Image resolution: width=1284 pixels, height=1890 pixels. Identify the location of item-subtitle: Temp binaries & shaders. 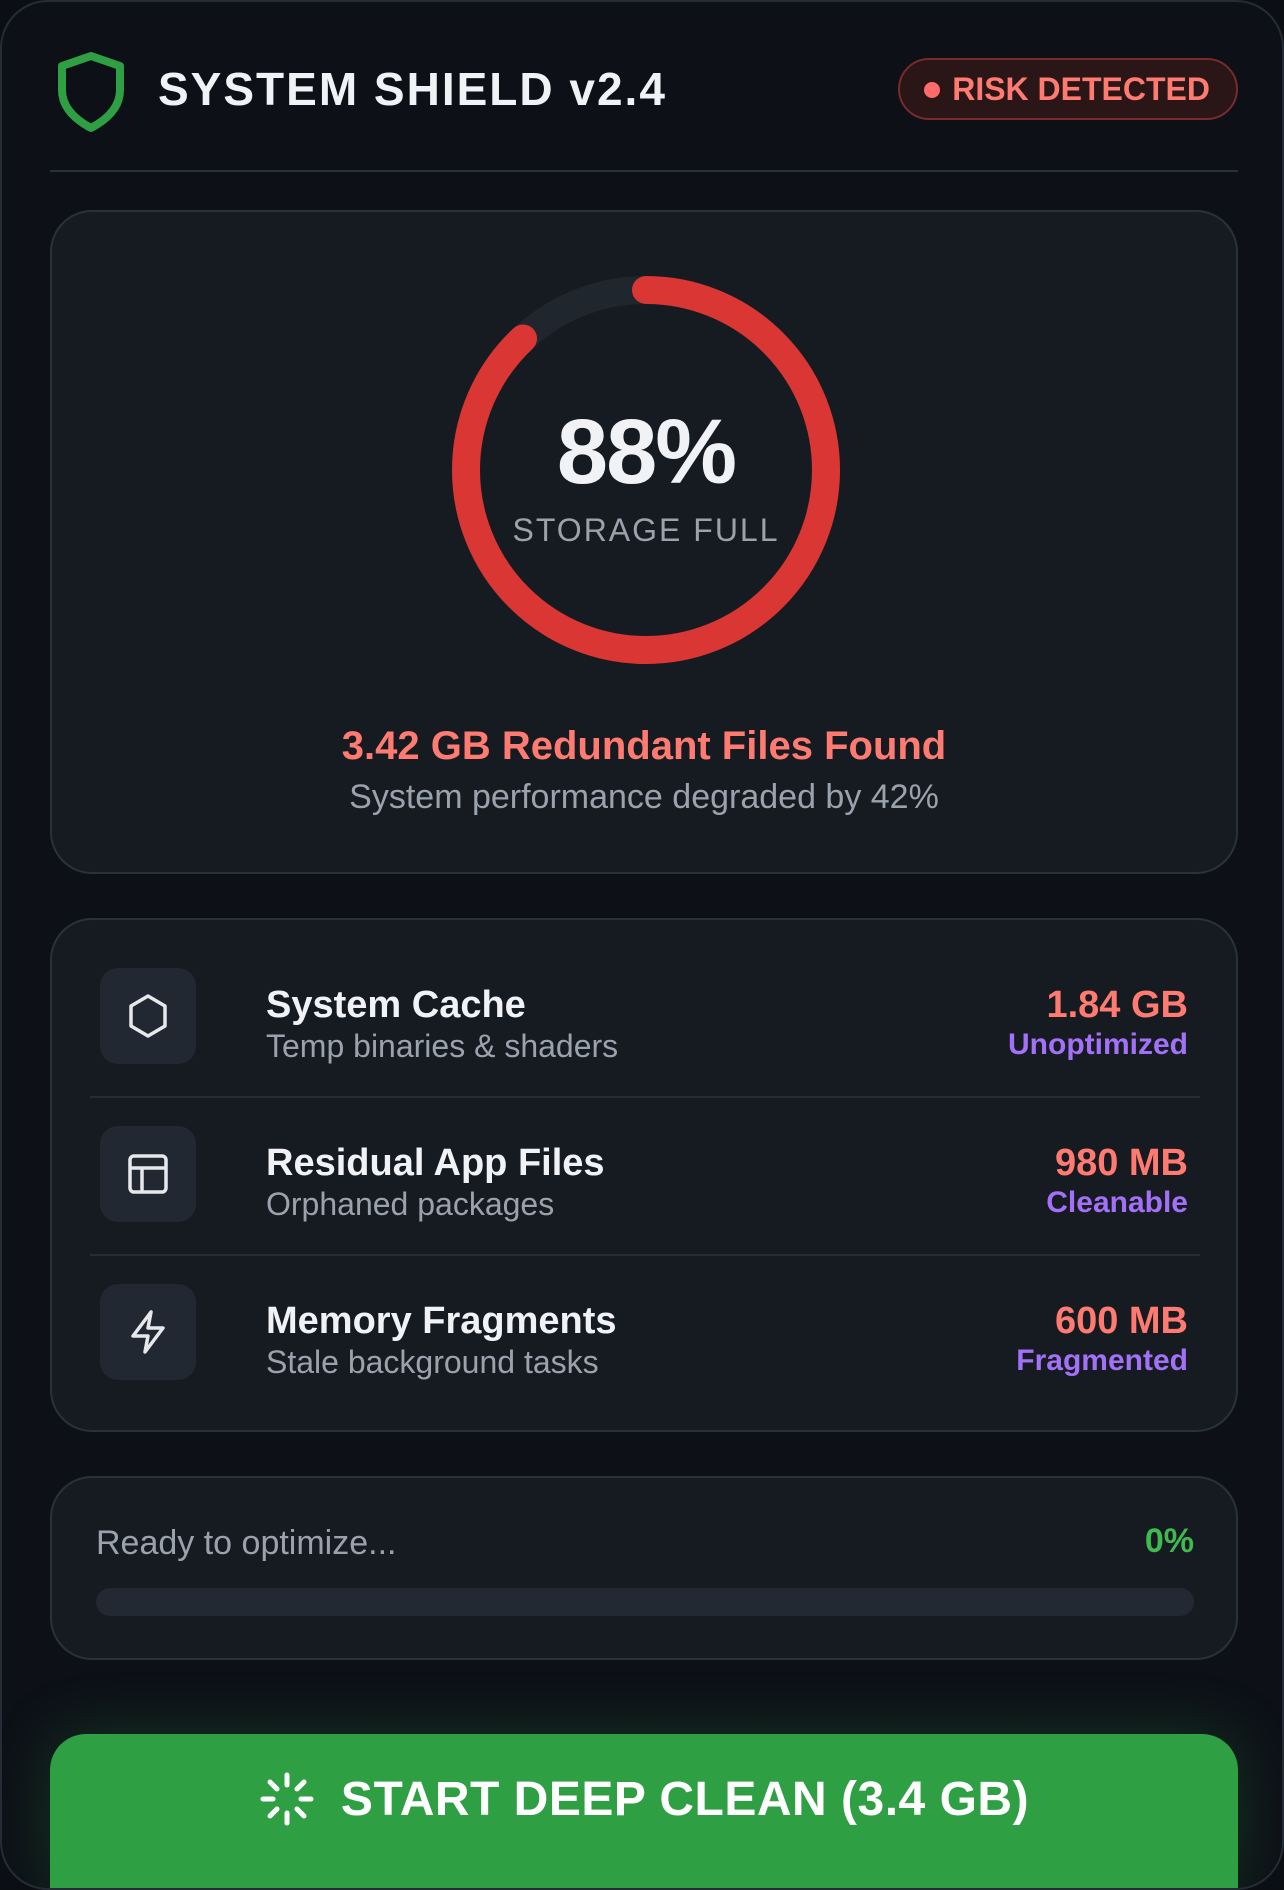
(442, 1046).